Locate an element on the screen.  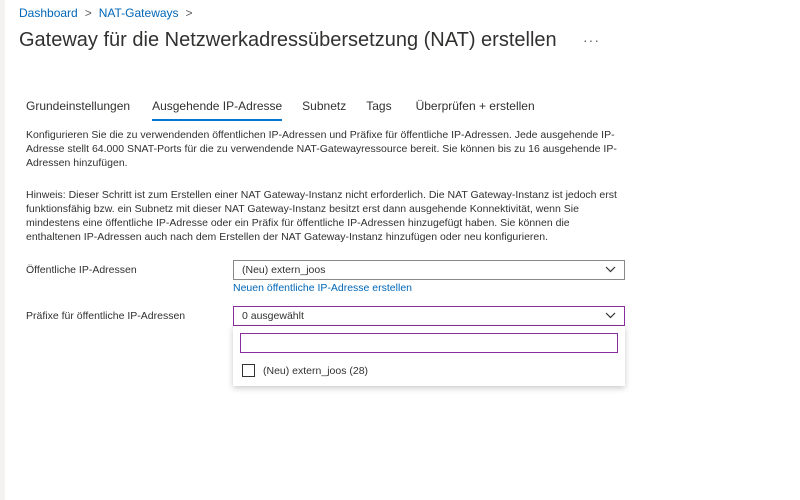
more-options-button: ··· is located at coordinates (591, 40).